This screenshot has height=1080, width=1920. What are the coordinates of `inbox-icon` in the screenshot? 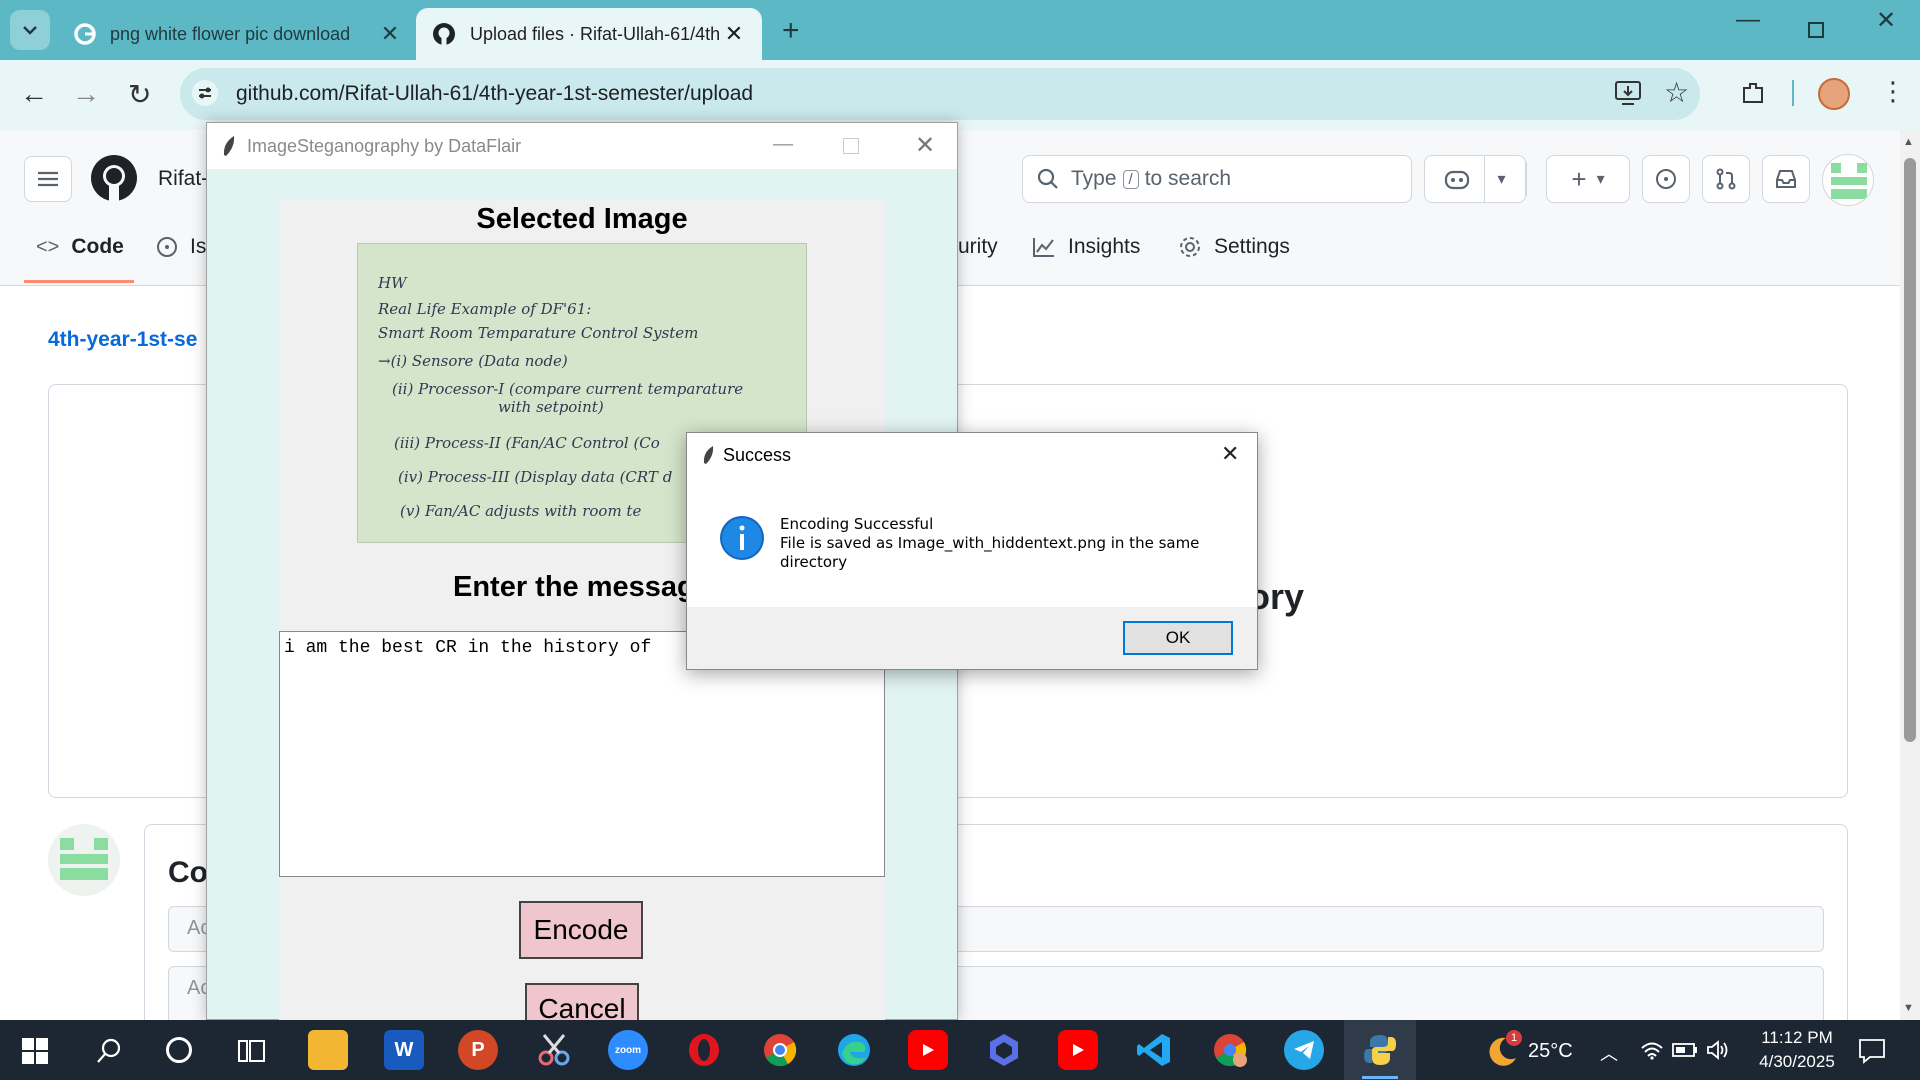 It's located at (1786, 179).